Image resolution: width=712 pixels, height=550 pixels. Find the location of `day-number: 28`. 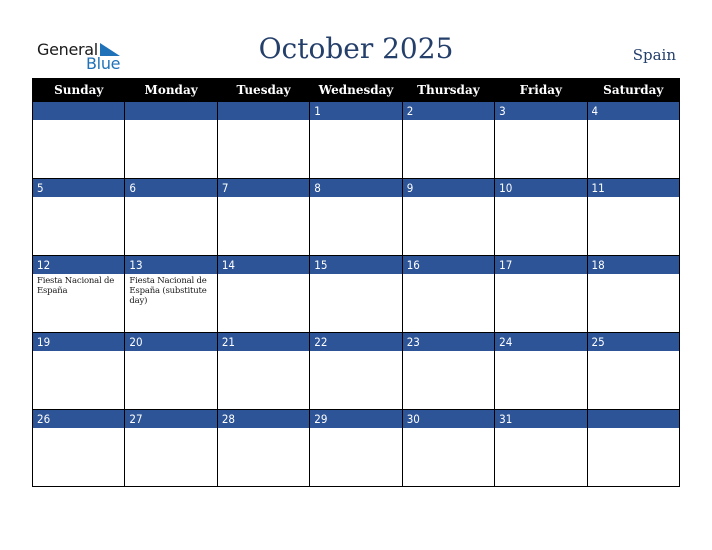

day-number: 28 is located at coordinates (263, 419).